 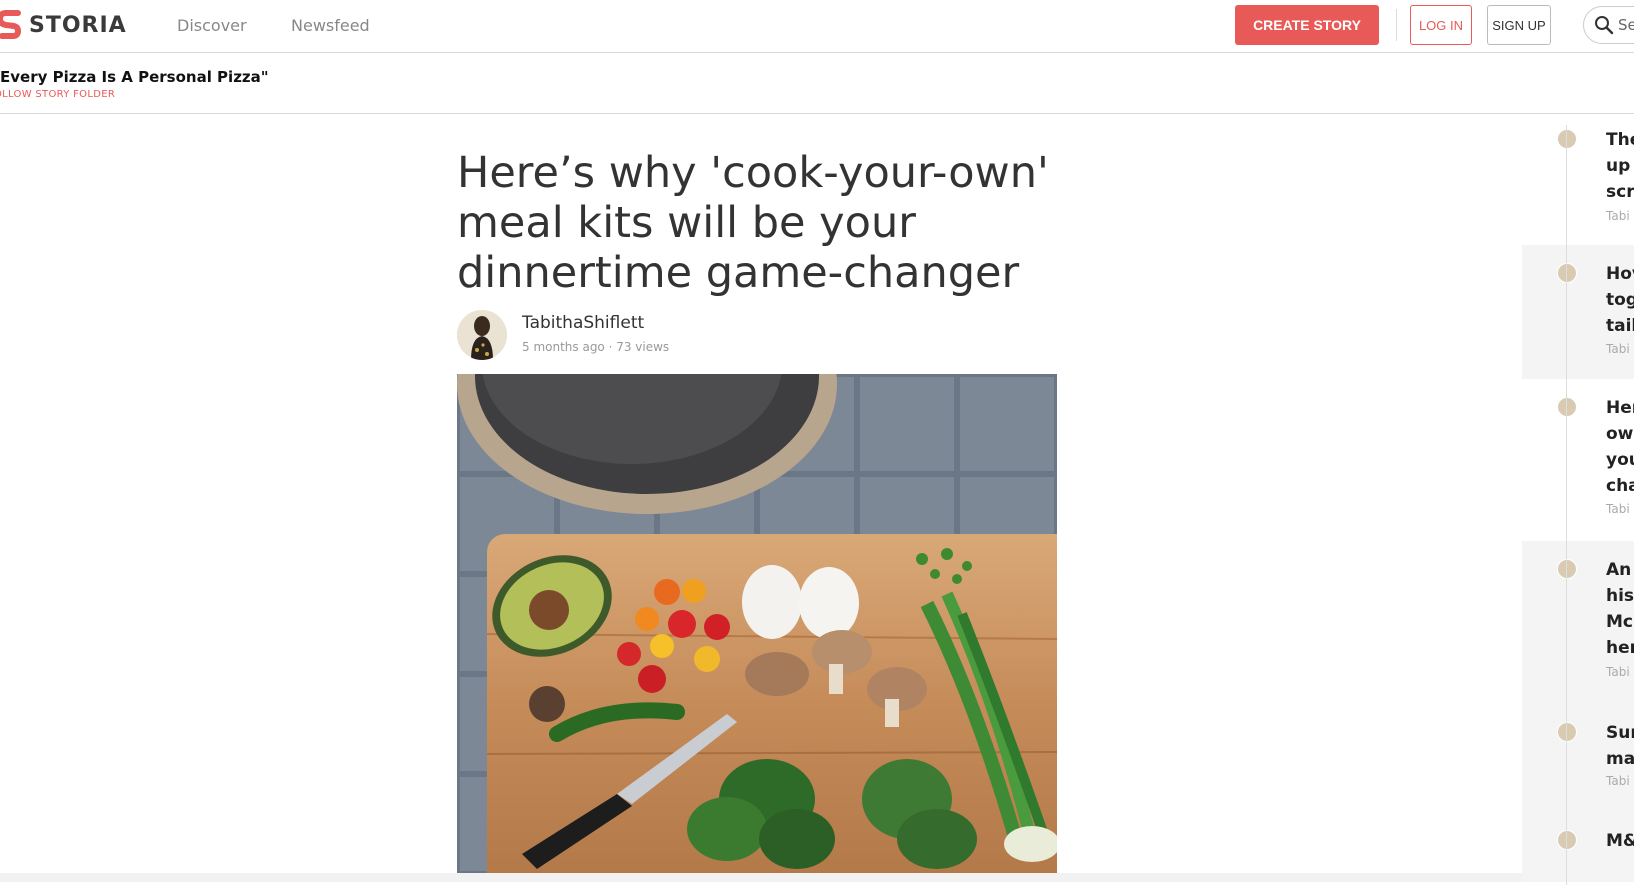 I want to click on rail-story-6: M&, so click(x=1578, y=847).